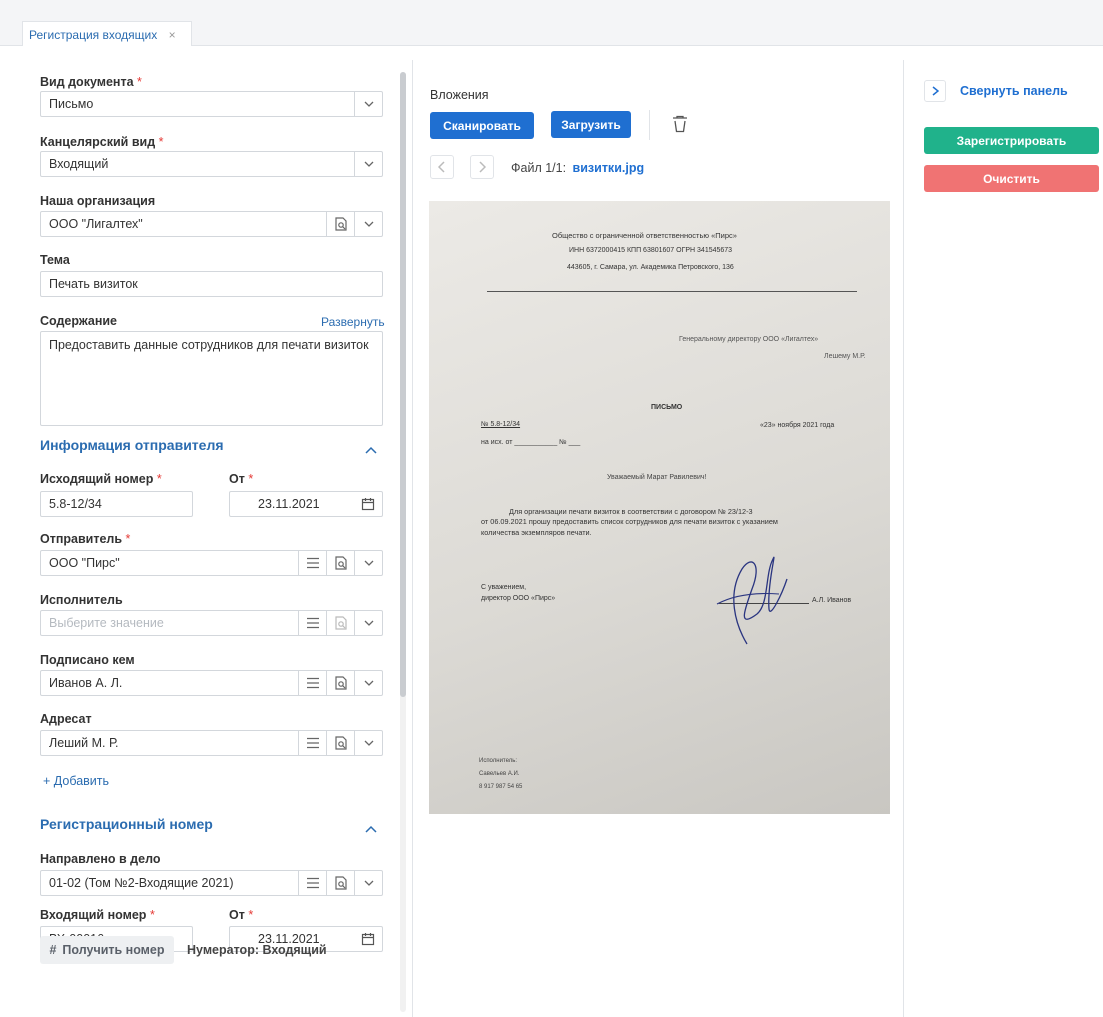 The height and width of the screenshot is (1017, 1103). I want to click on letter-number: № 5.8-12/34, so click(501, 424).